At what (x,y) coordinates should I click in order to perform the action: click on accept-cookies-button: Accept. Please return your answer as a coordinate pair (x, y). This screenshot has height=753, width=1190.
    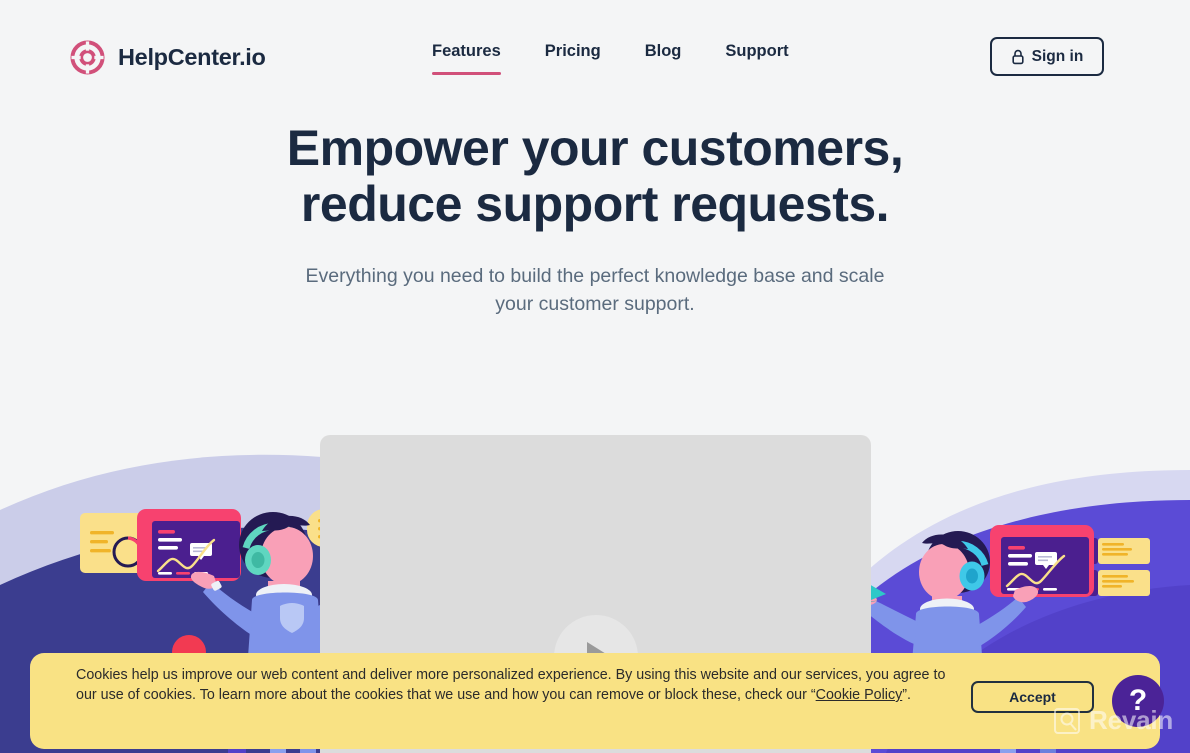
    Looking at the image, I should click on (1032, 697).